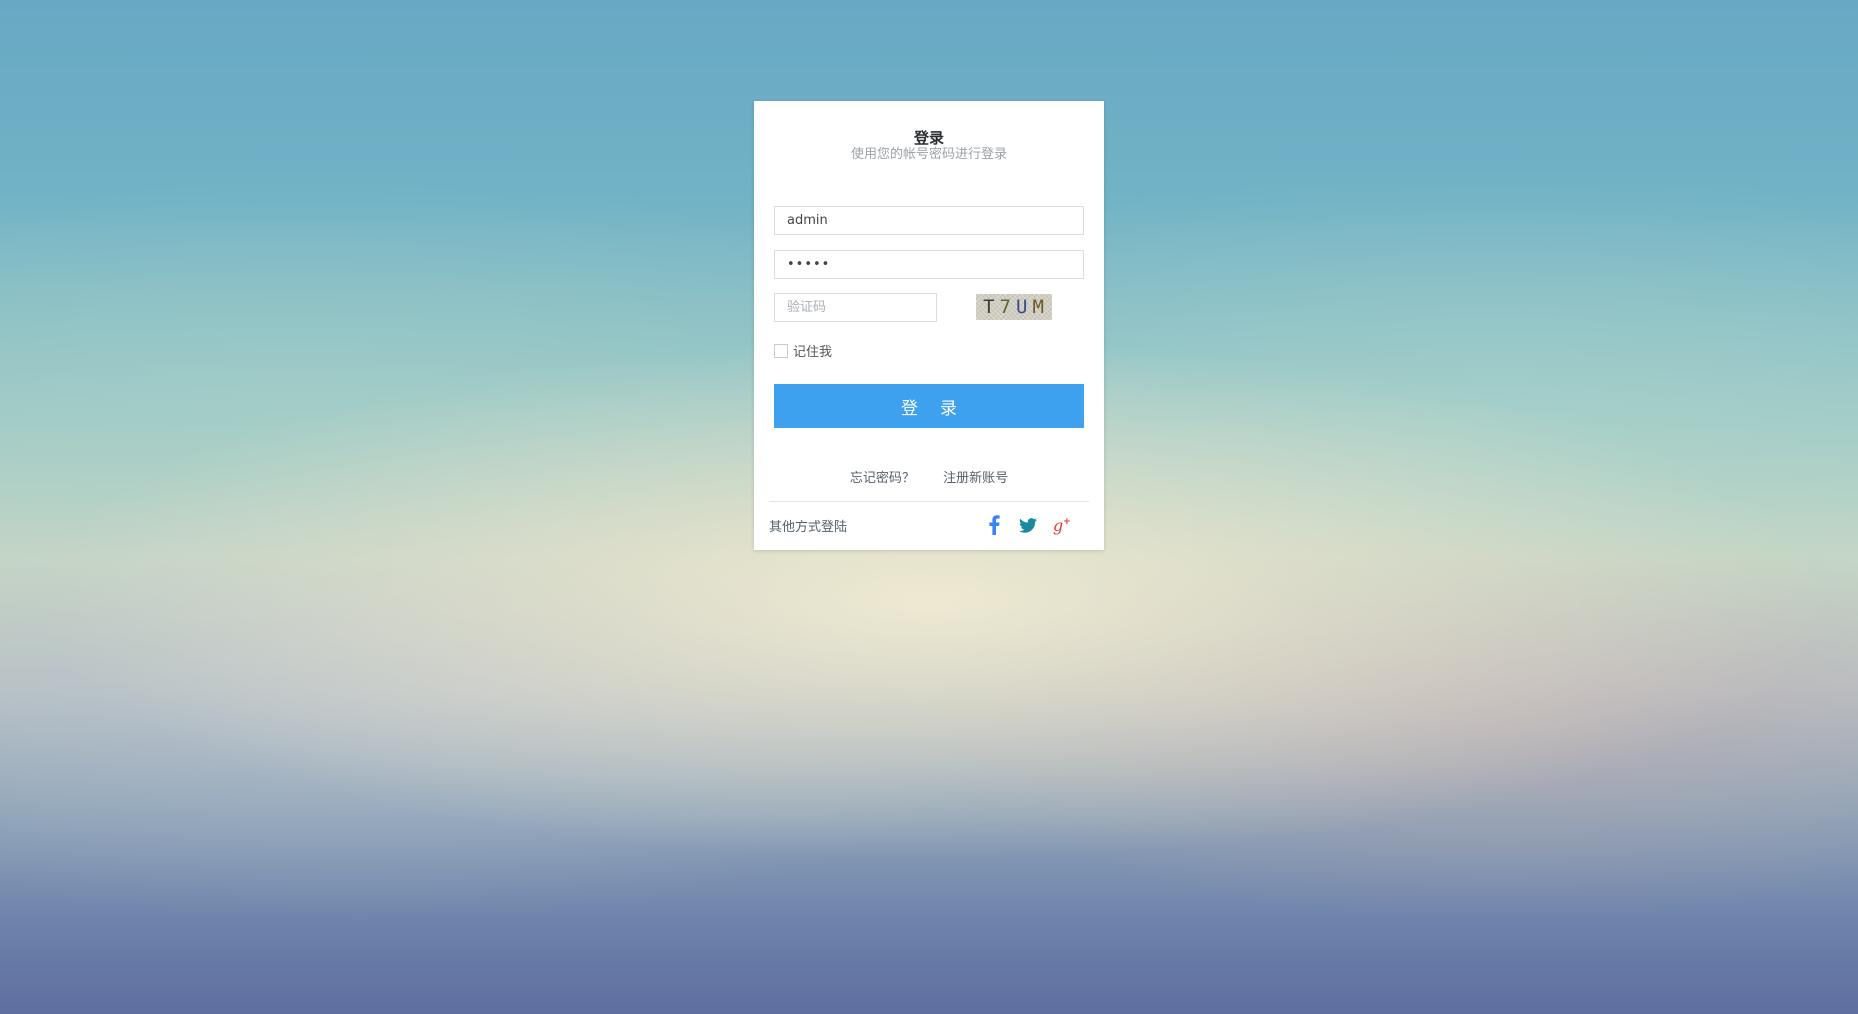 This screenshot has width=1858, height=1014. I want to click on register-link: 注册新账号, so click(975, 478).